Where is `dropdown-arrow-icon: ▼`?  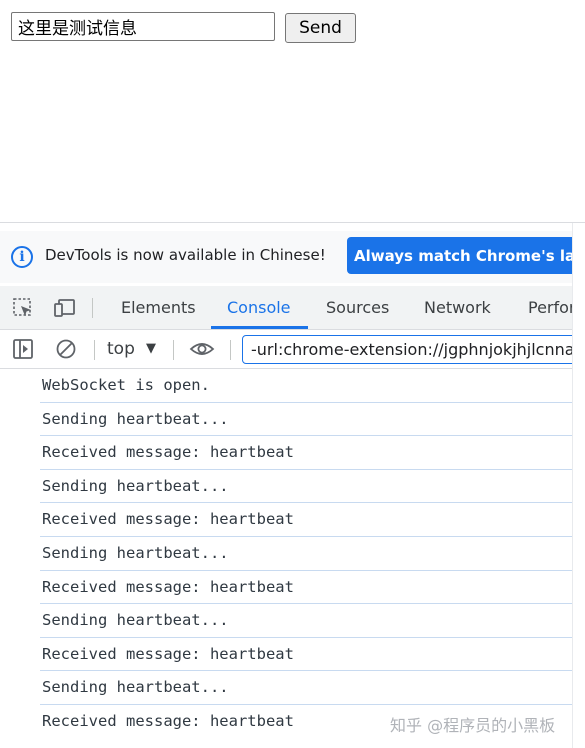
dropdown-arrow-icon: ▼ is located at coordinates (151, 348).